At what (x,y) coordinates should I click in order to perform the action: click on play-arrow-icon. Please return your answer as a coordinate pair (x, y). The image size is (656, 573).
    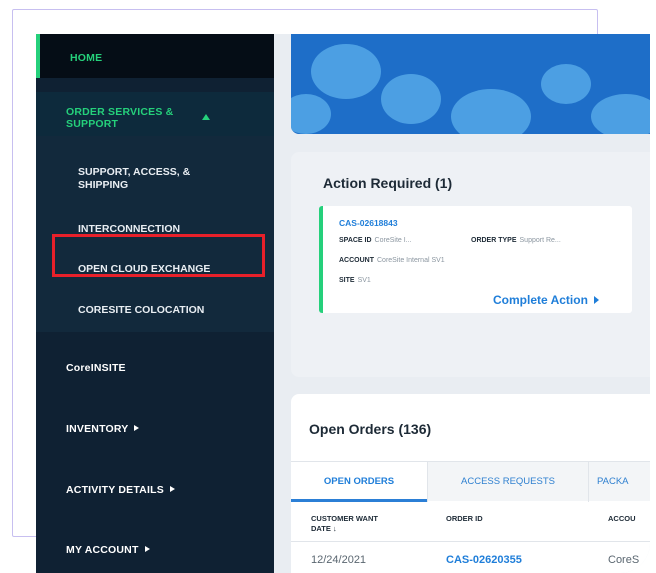
    Looking at the image, I should click on (596, 299).